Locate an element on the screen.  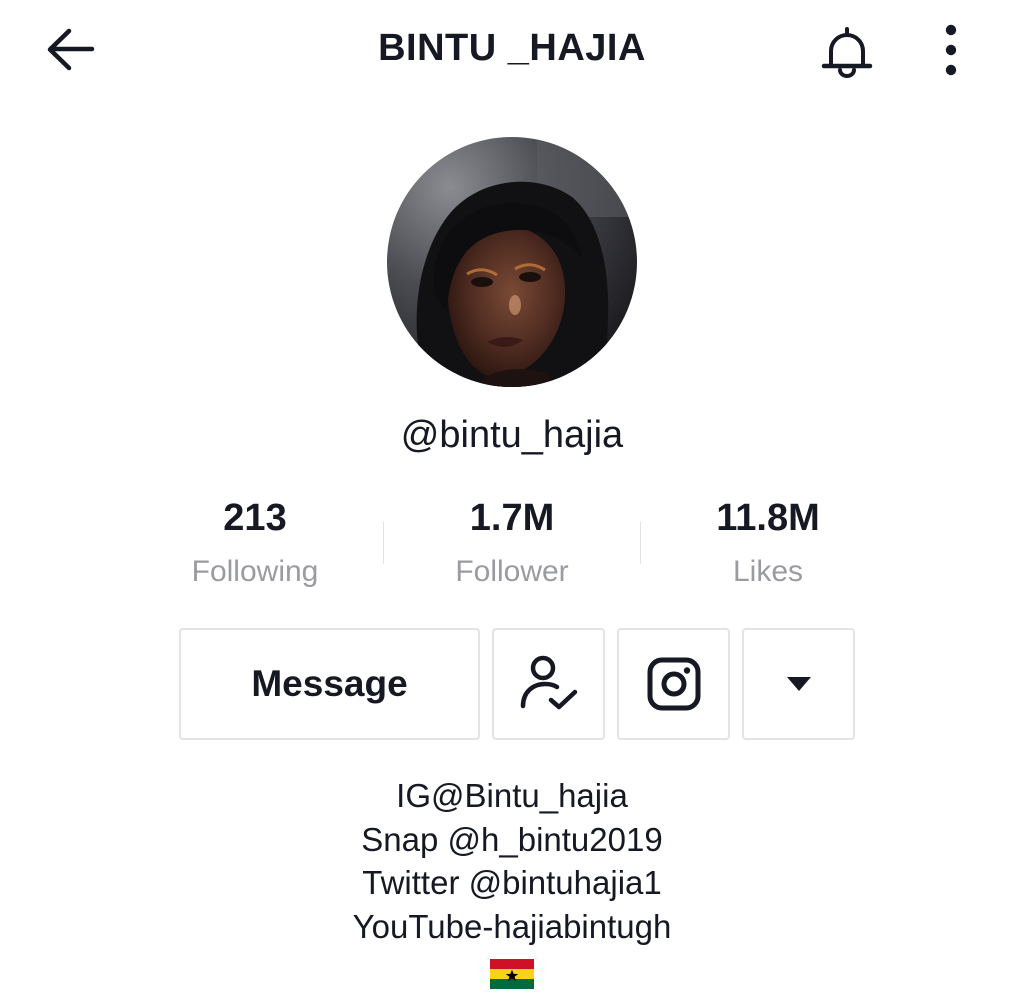
stat-value: 11.8M is located at coordinates (768, 518).